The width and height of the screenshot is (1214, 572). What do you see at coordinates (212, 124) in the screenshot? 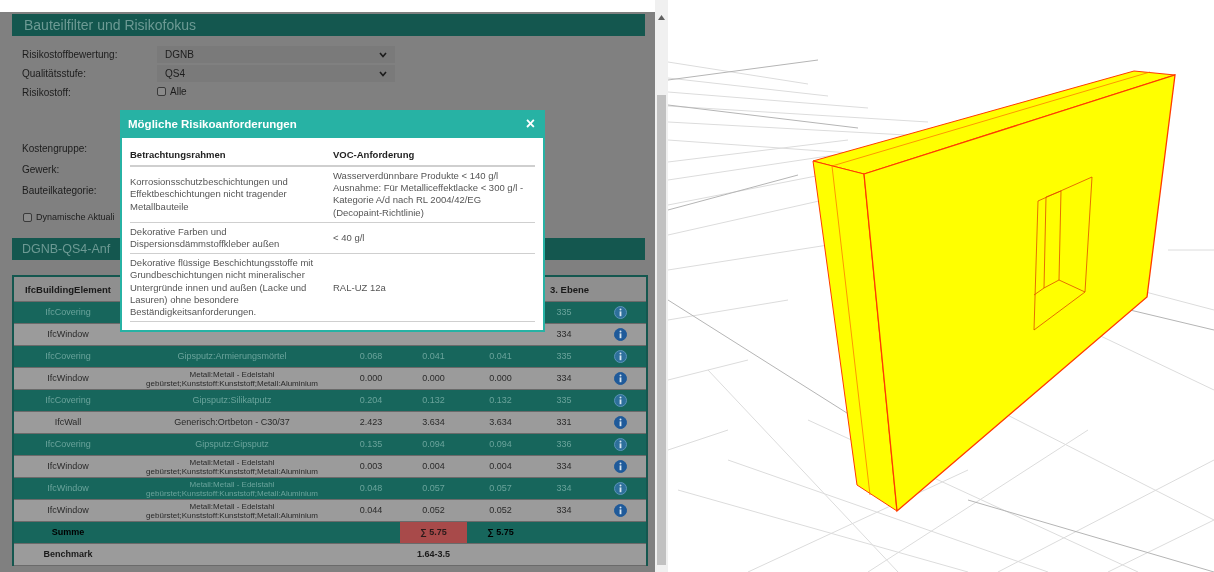
I see `modal-title: Mögliche Risikoanforderungen` at bounding box center [212, 124].